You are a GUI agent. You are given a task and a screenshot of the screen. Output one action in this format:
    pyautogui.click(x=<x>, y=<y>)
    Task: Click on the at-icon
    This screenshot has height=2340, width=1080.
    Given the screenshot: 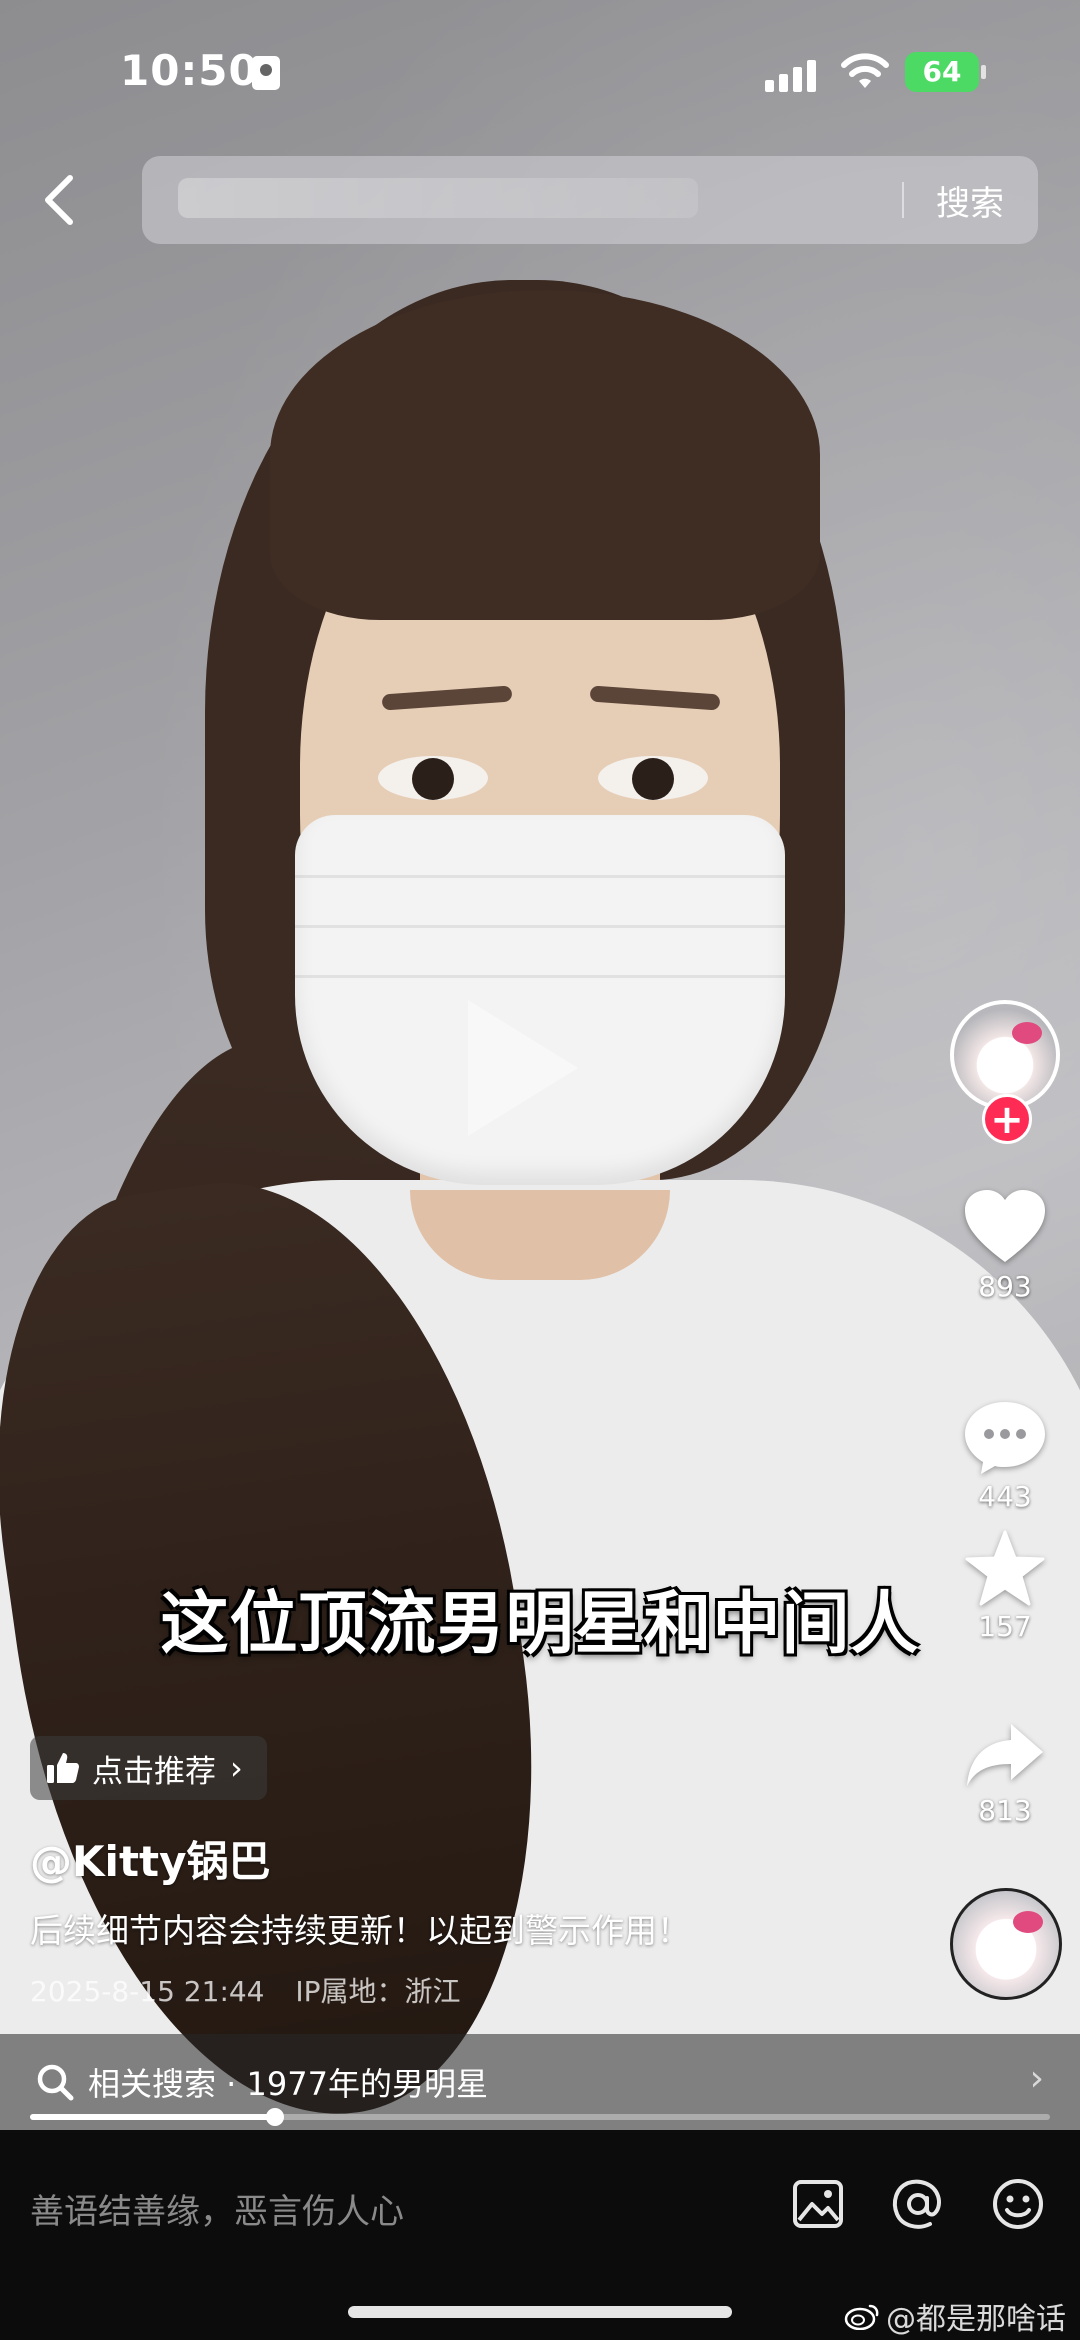 What is the action you would take?
    pyautogui.click(x=918, y=2204)
    